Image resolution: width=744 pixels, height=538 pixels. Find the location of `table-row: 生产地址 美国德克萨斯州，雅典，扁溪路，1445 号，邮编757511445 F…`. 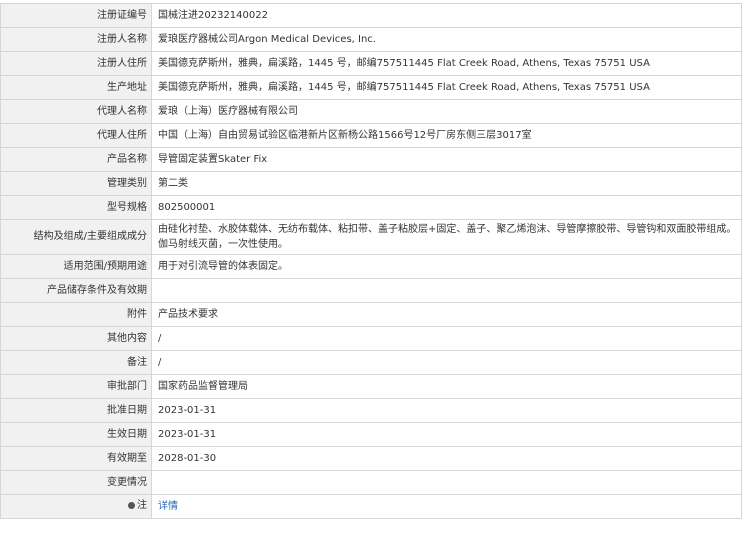

table-row: 生产地址 美国德克萨斯州，雅典，扁溪路，1445 号，邮编757511445 F… is located at coordinates (371, 87).